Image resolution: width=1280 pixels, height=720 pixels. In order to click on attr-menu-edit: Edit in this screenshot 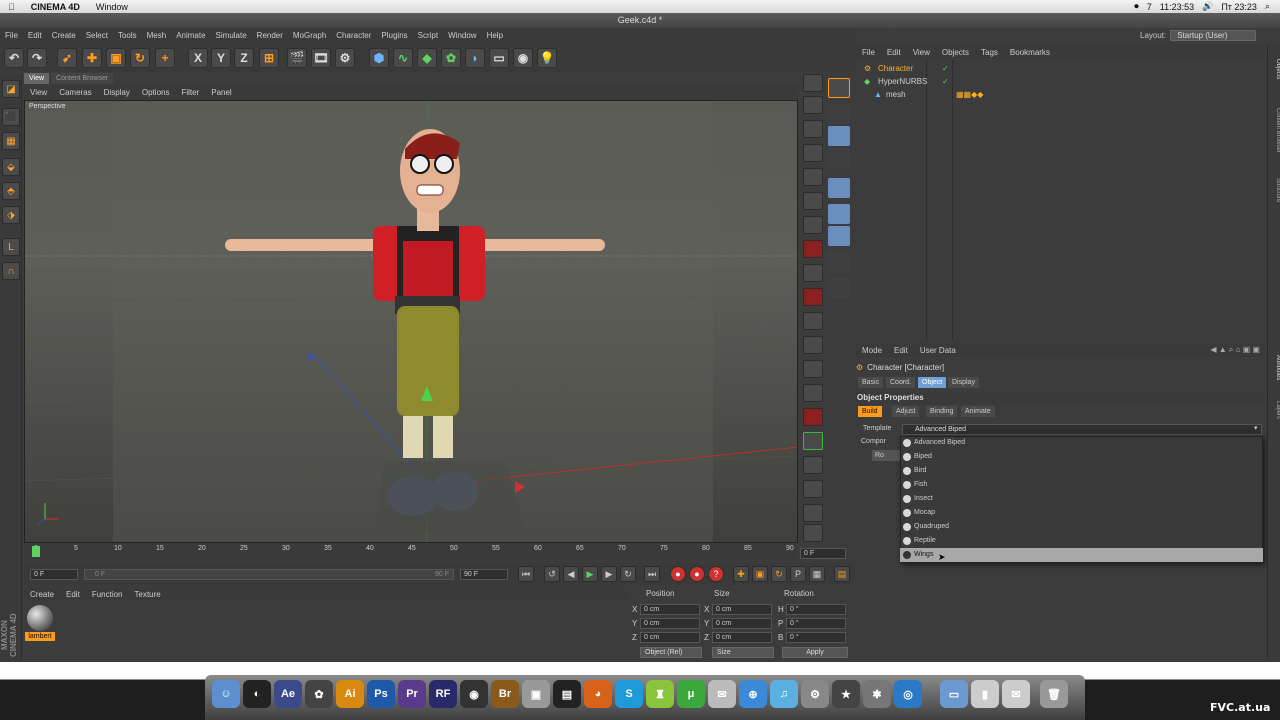, I will do `click(901, 350)`.